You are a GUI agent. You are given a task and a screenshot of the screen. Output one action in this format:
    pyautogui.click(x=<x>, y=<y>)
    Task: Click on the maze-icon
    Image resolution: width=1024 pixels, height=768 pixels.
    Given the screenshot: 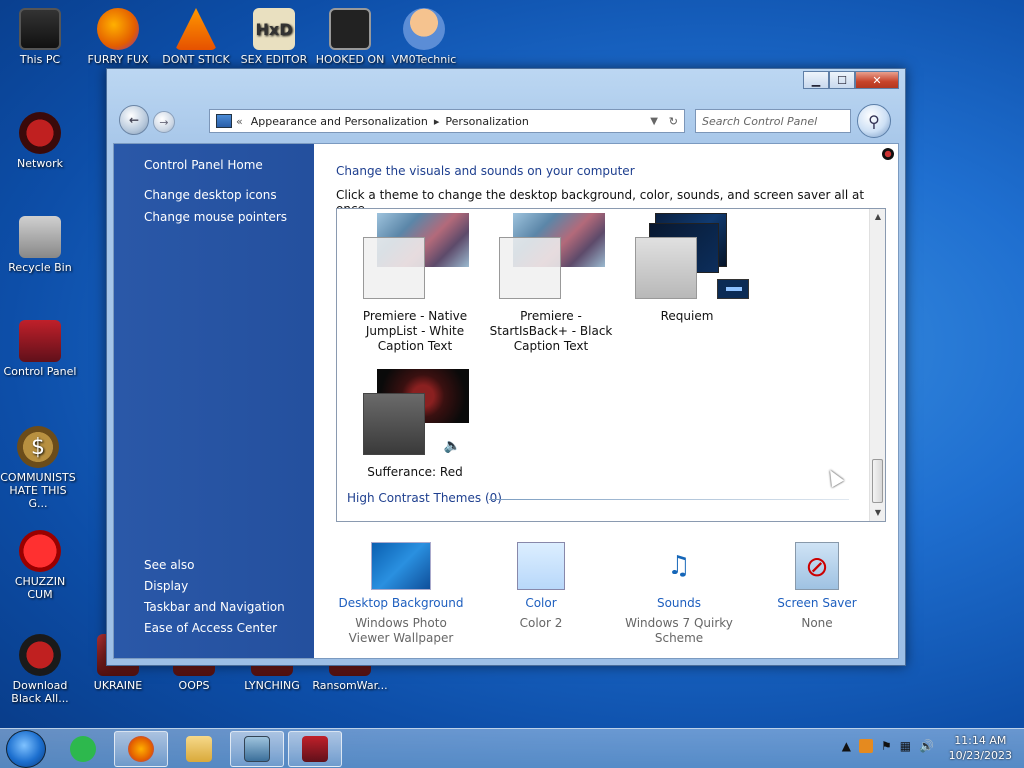 What is the action you would take?
    pyautogui.click(x=350, y=29)
    